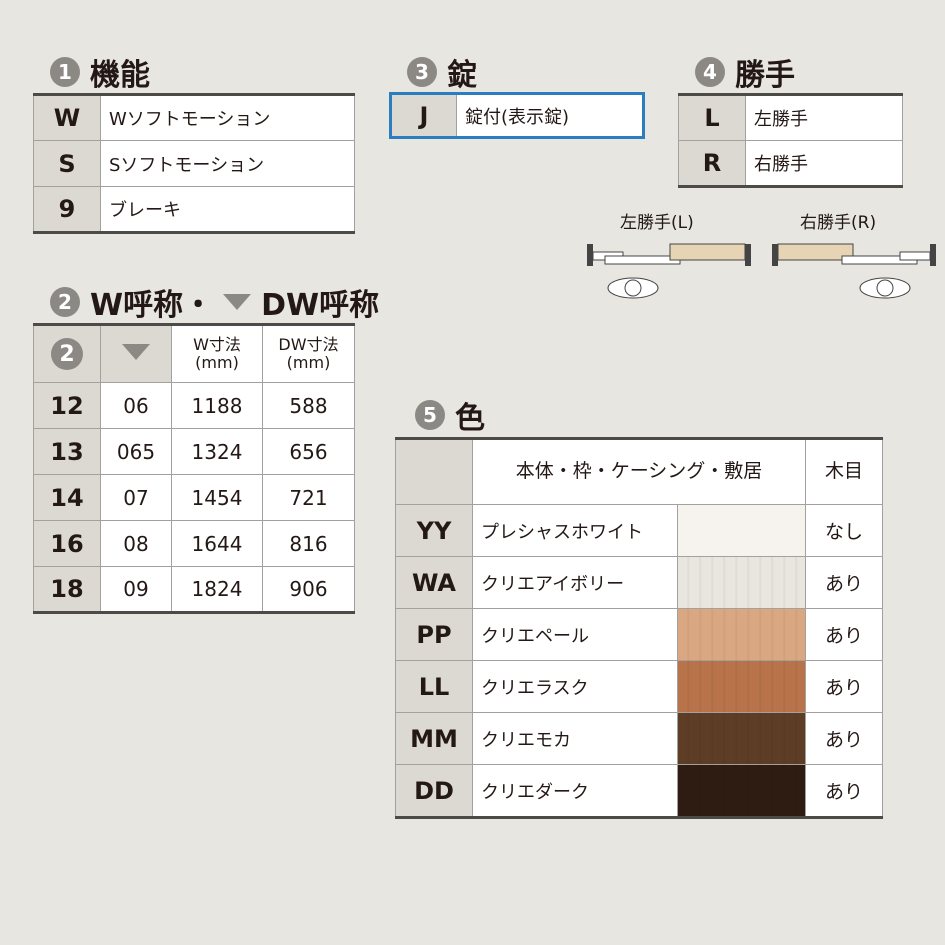  What do you see at coordinates (217, 353) in the screenshot?
I see `header-w-size: W寸法 (mm)` at bounding box center [217, 353].